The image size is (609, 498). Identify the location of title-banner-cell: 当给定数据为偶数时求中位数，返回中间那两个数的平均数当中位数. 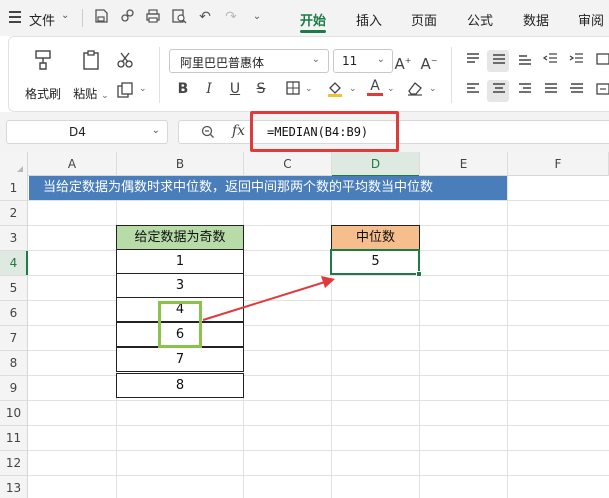
(268, 188).